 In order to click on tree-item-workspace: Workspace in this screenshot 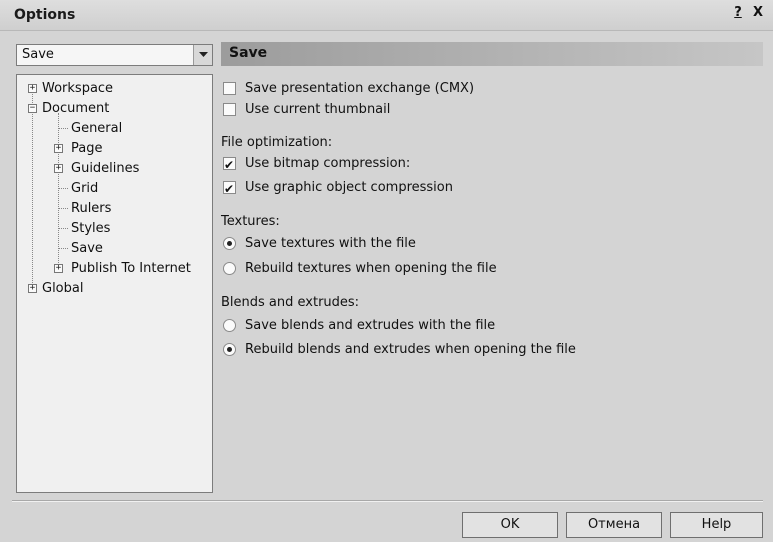, I will do `click(77, 88)`.